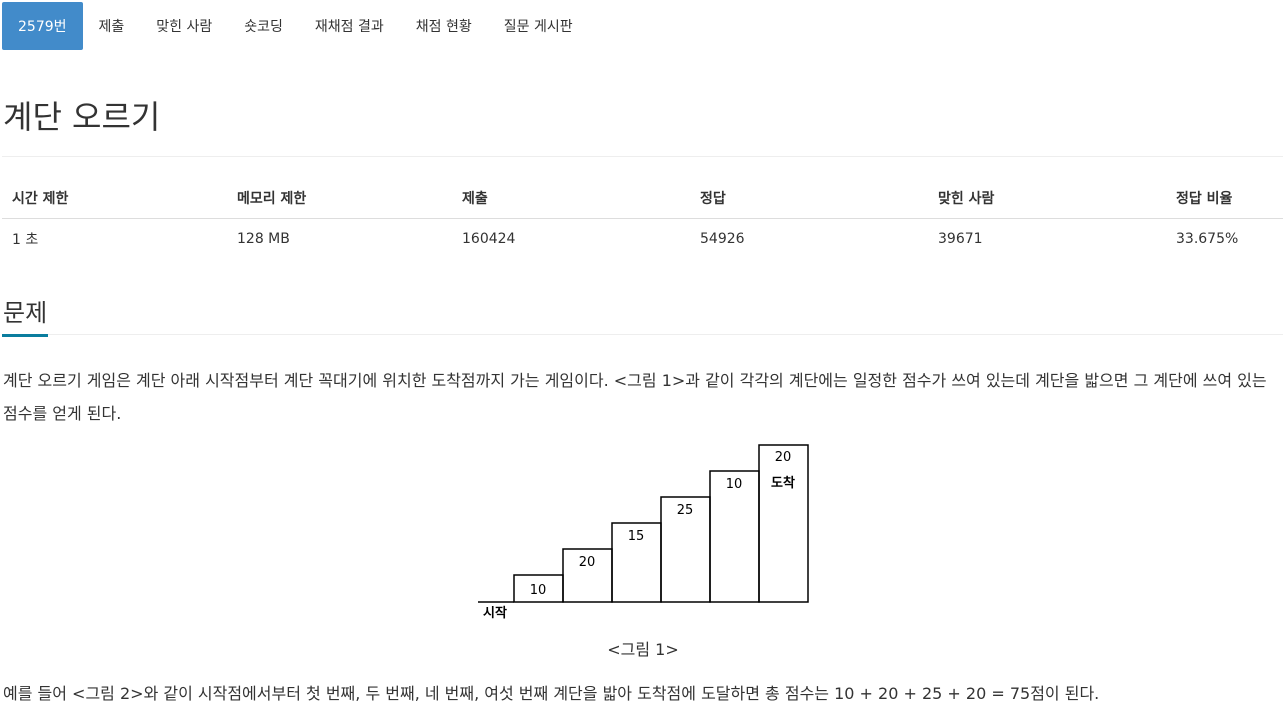  I want to click on staircase-diagram: 10 20 15 25 10 20 도착 시작, so click(643, 532).